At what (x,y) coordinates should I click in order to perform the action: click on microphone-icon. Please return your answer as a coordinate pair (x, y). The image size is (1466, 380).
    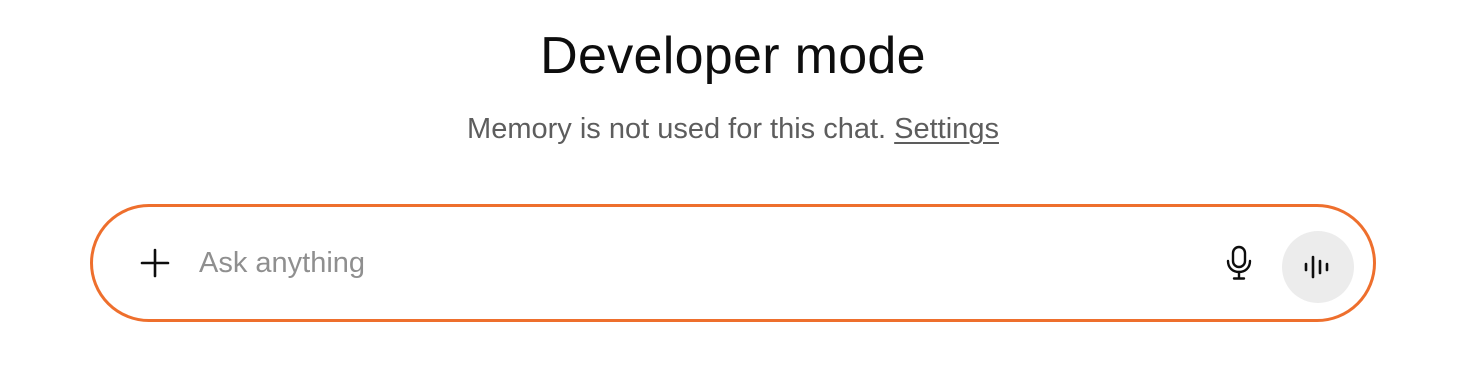
    Looking at the image, I should click on (1239, 262).